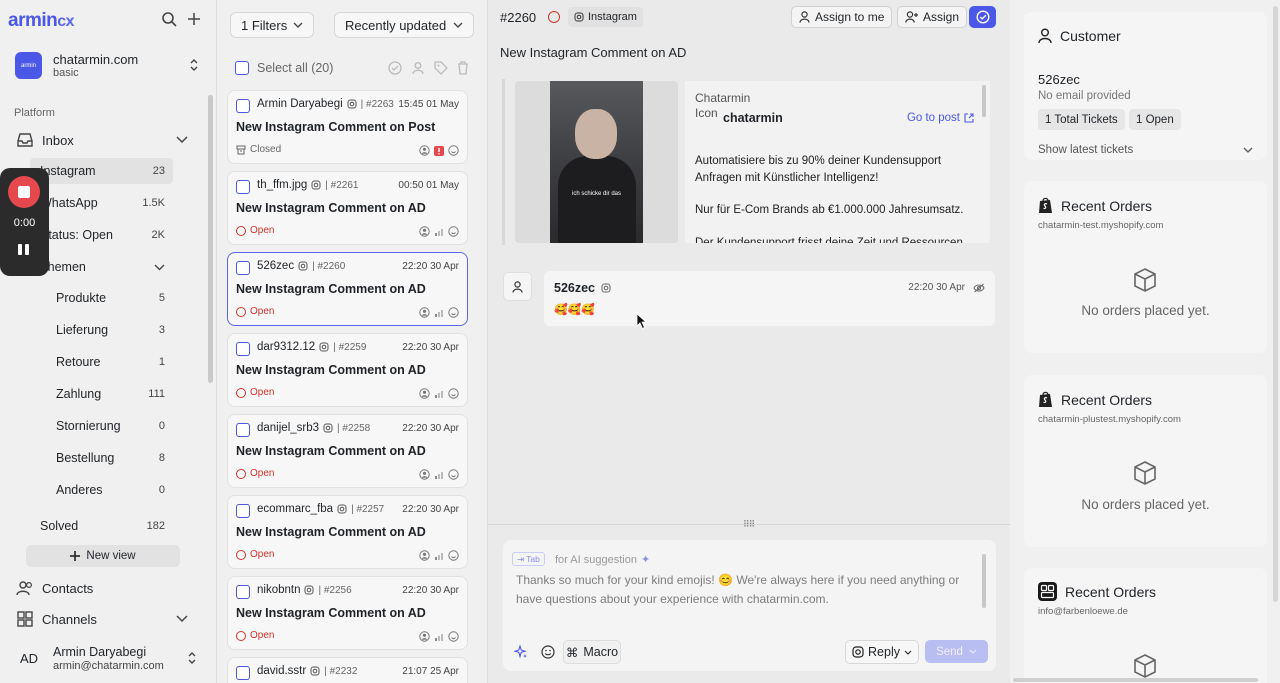 The width and height of the screenshot is (1280, 683). Describe the element at coordinates (1275, 304) in the screenshot. I see `panel-scrollbar` at that location.